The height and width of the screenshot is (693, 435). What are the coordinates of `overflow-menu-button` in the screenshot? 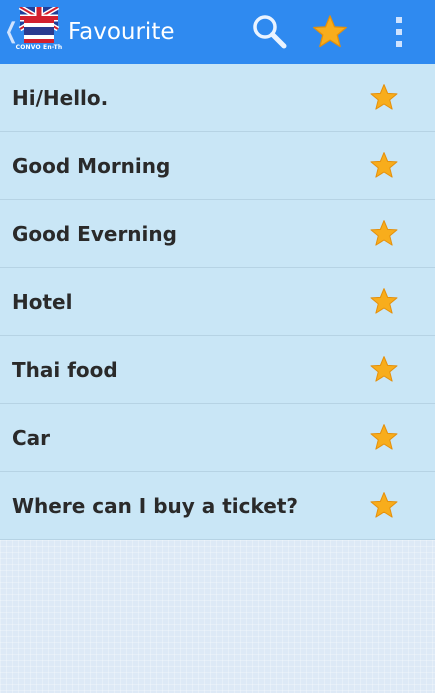 It's located at (399, 32).